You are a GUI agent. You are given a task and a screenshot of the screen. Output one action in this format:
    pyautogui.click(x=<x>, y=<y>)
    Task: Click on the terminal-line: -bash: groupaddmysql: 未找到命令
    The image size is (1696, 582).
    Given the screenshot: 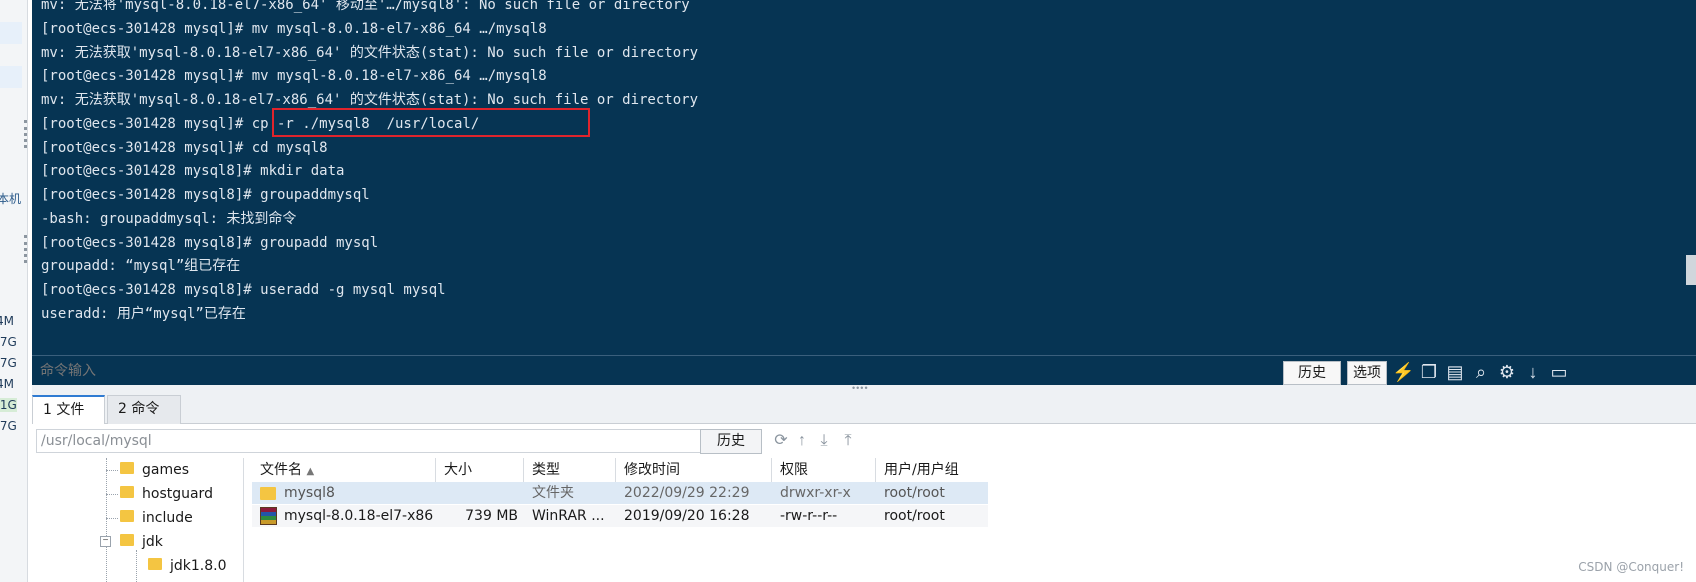 What is the action you would take?
    pyautogui.click(x=169, y=218)
    